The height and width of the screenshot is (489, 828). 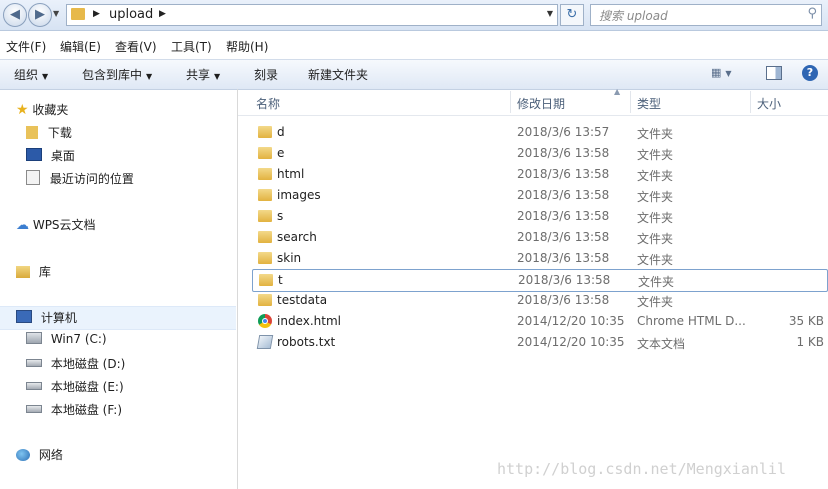 I want to click on nav-wps-cloud: ☁ WPS云文档, so click(x=56, y=224).